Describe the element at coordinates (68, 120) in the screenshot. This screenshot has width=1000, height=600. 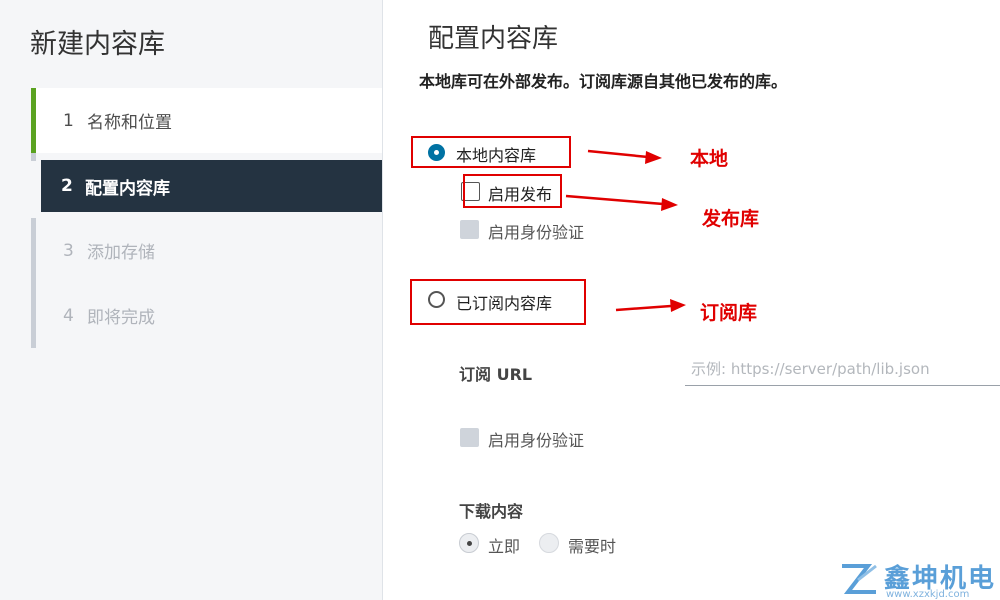
I see `step-number: 1` at that location.